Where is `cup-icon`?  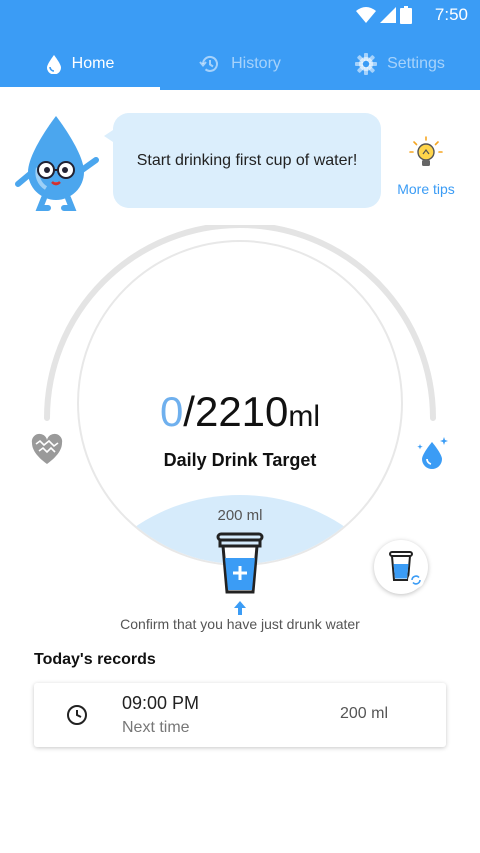
cup-icon is located at coordinates (406, 569).